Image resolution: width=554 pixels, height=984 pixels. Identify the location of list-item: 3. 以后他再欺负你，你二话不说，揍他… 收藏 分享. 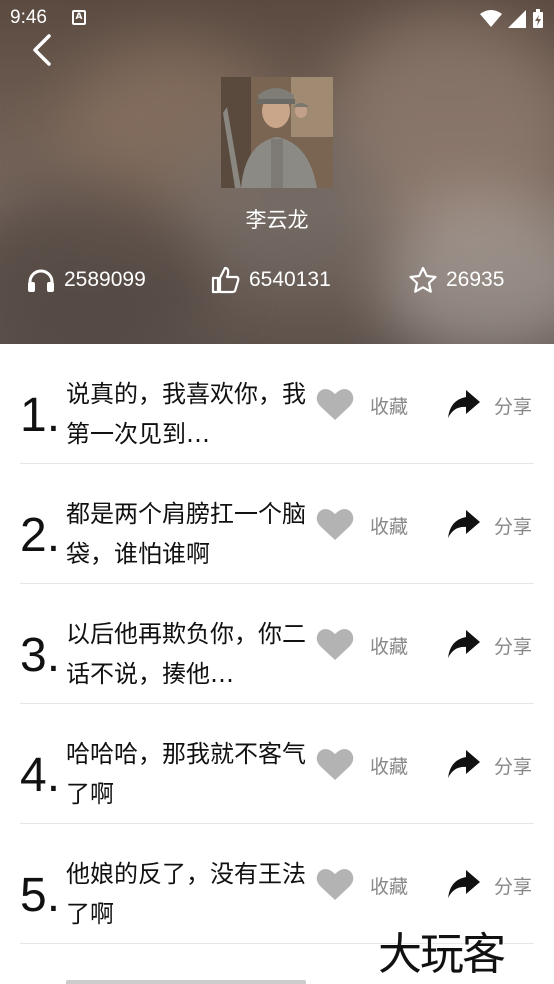
(277, 644).